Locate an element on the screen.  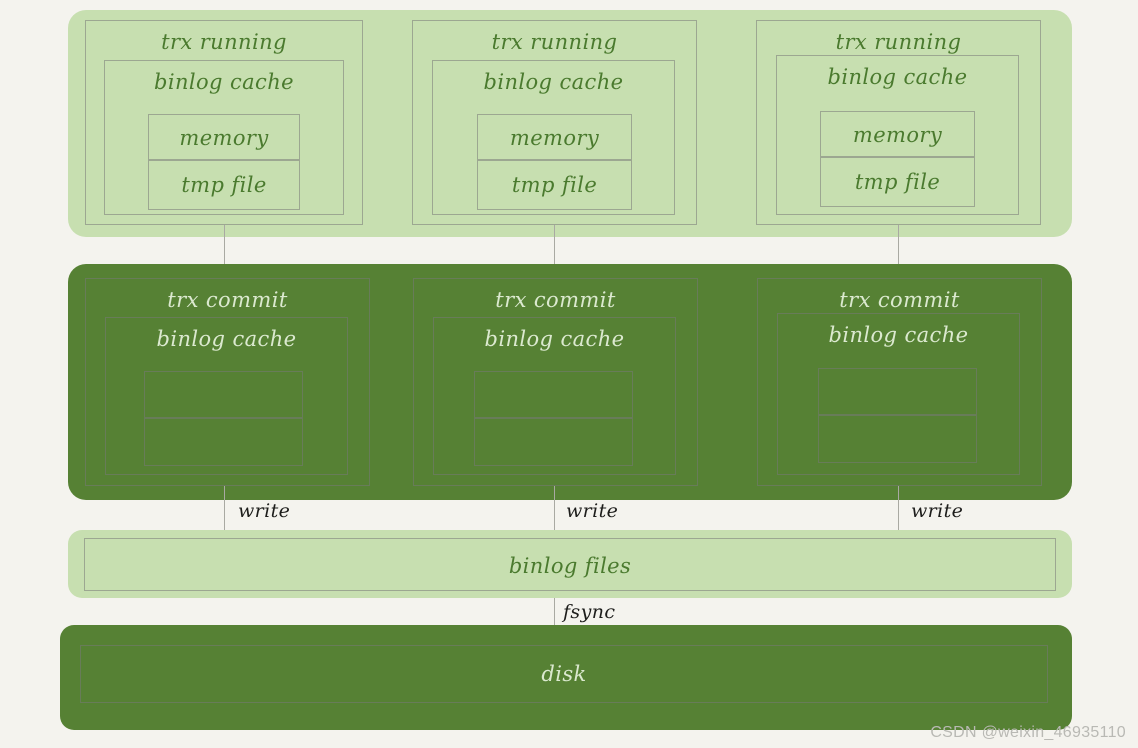
commit-binlog-cache-label-2: binlog cache is located at coordinates (554, 339).